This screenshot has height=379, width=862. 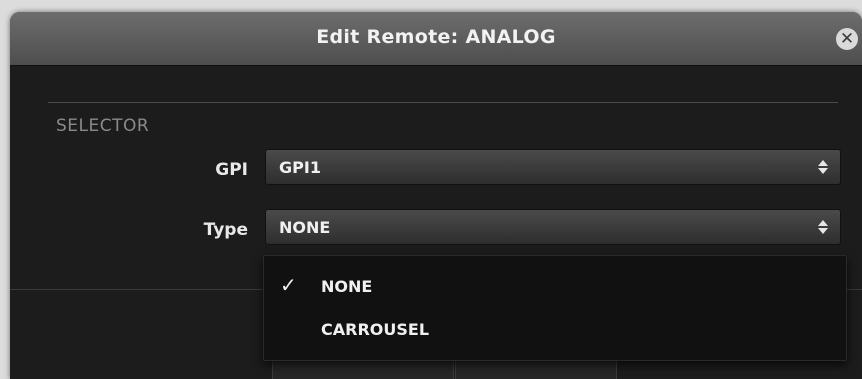 I want to click on type-select-value: NONE, so click(x=305, y=227).